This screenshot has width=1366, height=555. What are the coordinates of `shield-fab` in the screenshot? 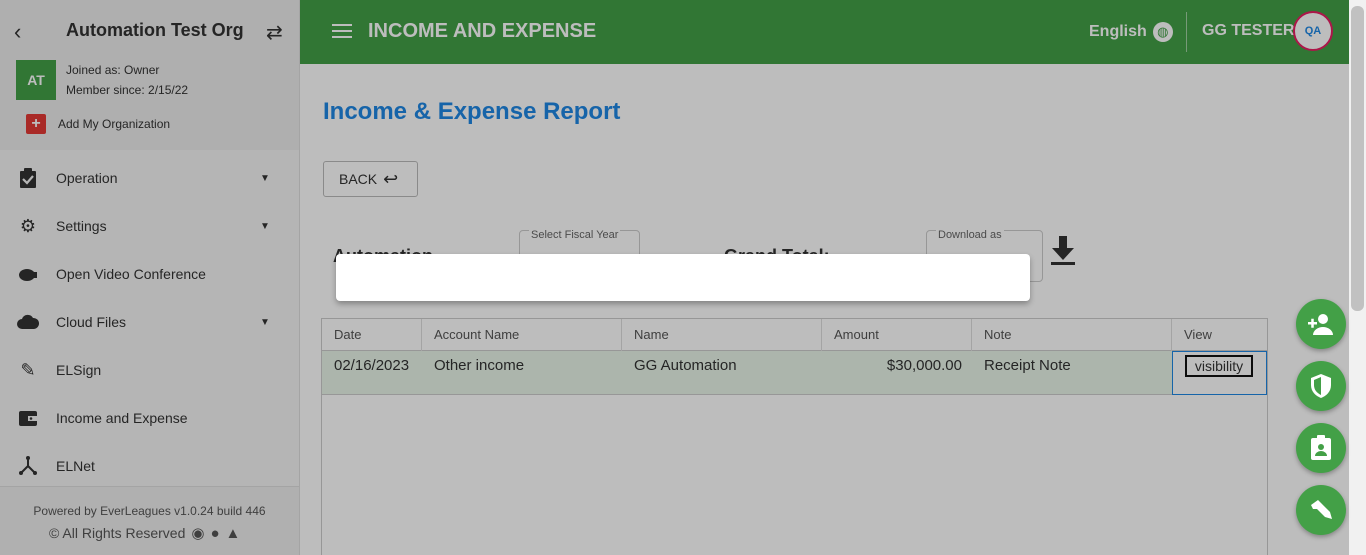 It's located at (1321, 386).